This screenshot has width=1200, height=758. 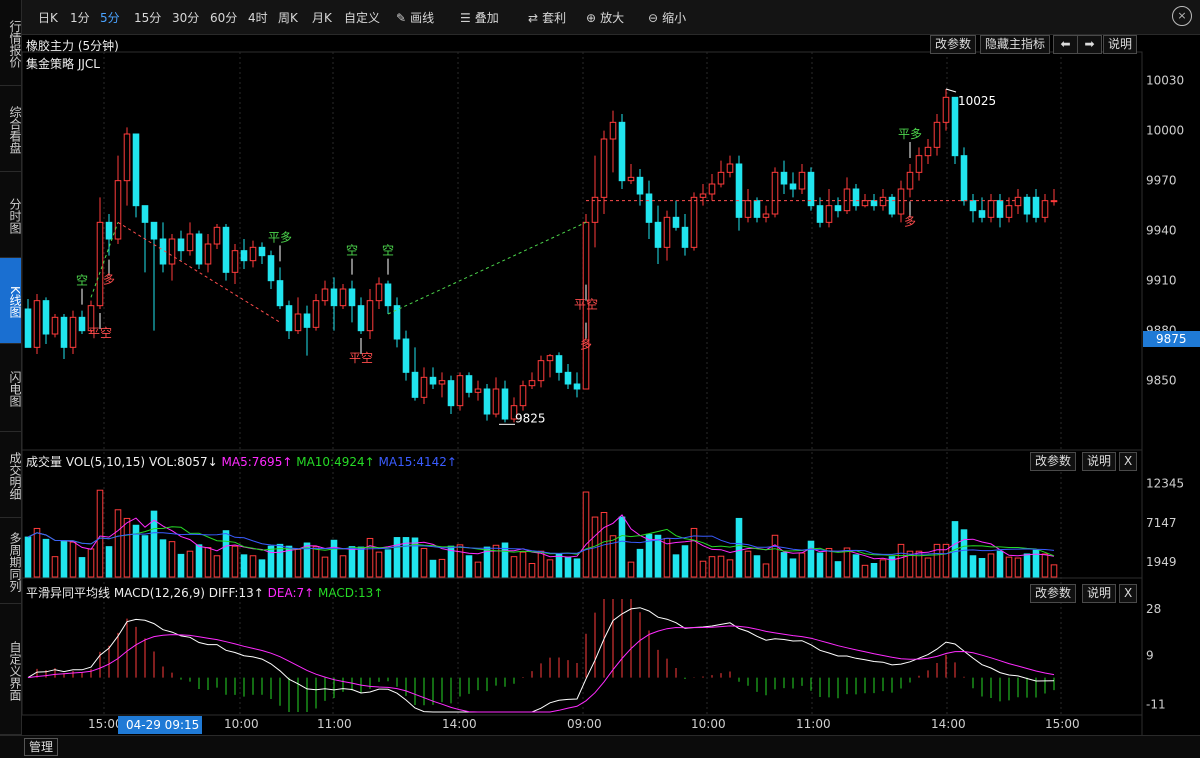 I want to click on main-explain-button: 说明, so click(x=1120, y=44).